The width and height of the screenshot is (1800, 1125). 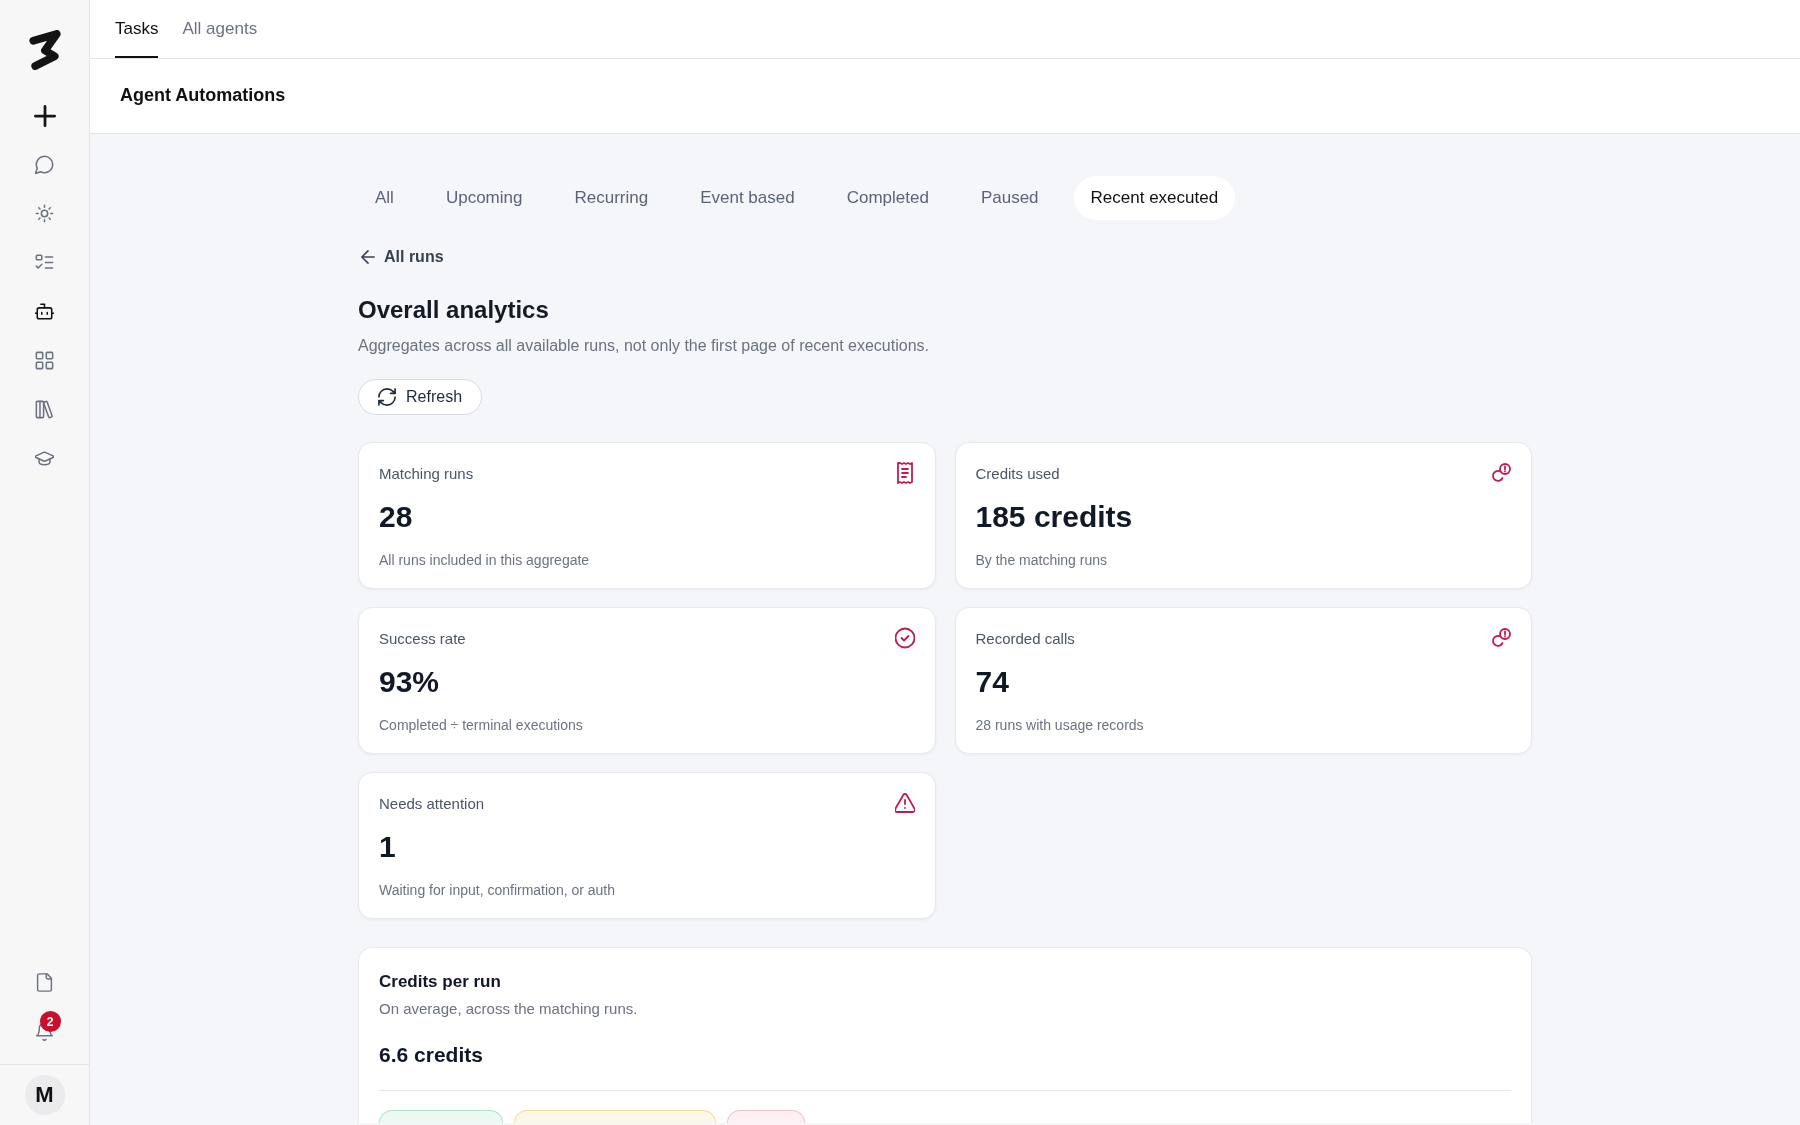 What do you see at coordinates (410, 682) in the screenshot?
I see `metric-value: 93%` at bounding box center [410, 682].